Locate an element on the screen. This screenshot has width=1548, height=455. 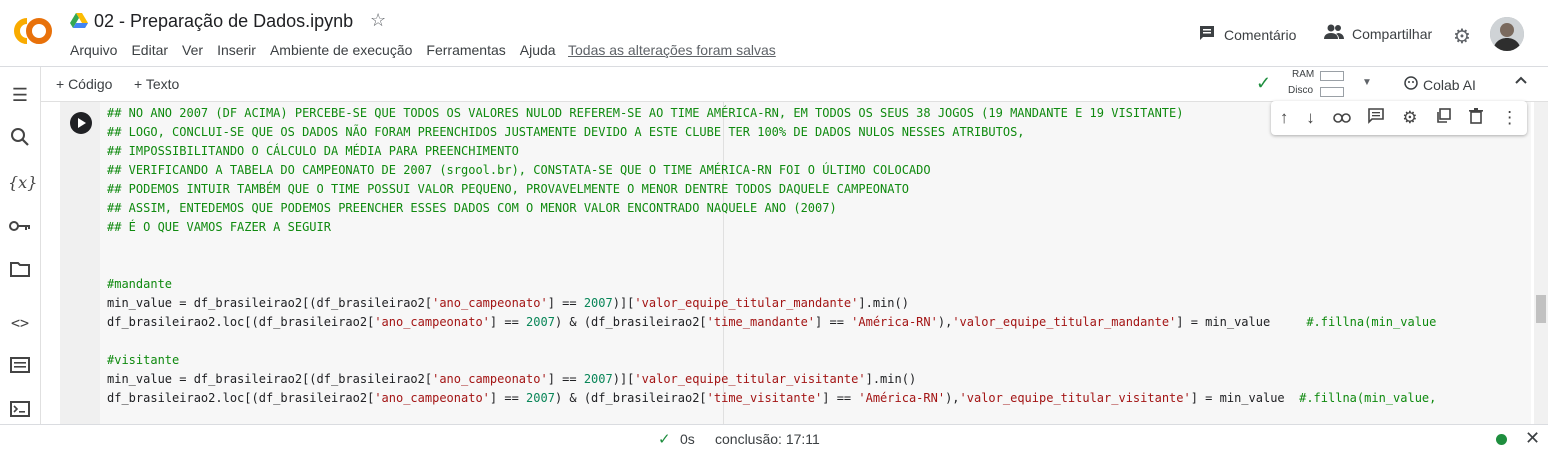
menu-item-editar: Editar is located at coordinates (149, 50).